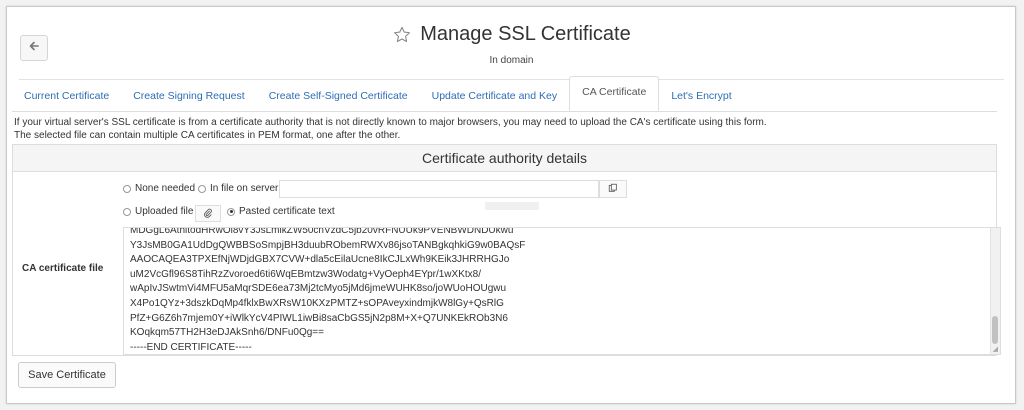 This screenshot has height=410, width=1024. What do you see at coordinates (512, 206) in the screenshot?
I see `tooltip-shadow` at bounding box center [512, 206].